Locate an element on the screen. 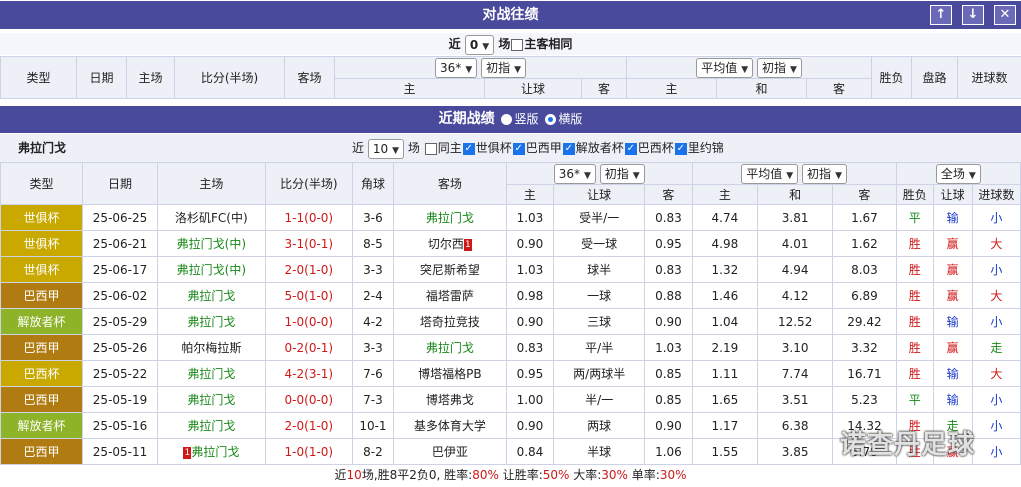  away-team: 博塔弗戈 is located at coordinates (449, 399).